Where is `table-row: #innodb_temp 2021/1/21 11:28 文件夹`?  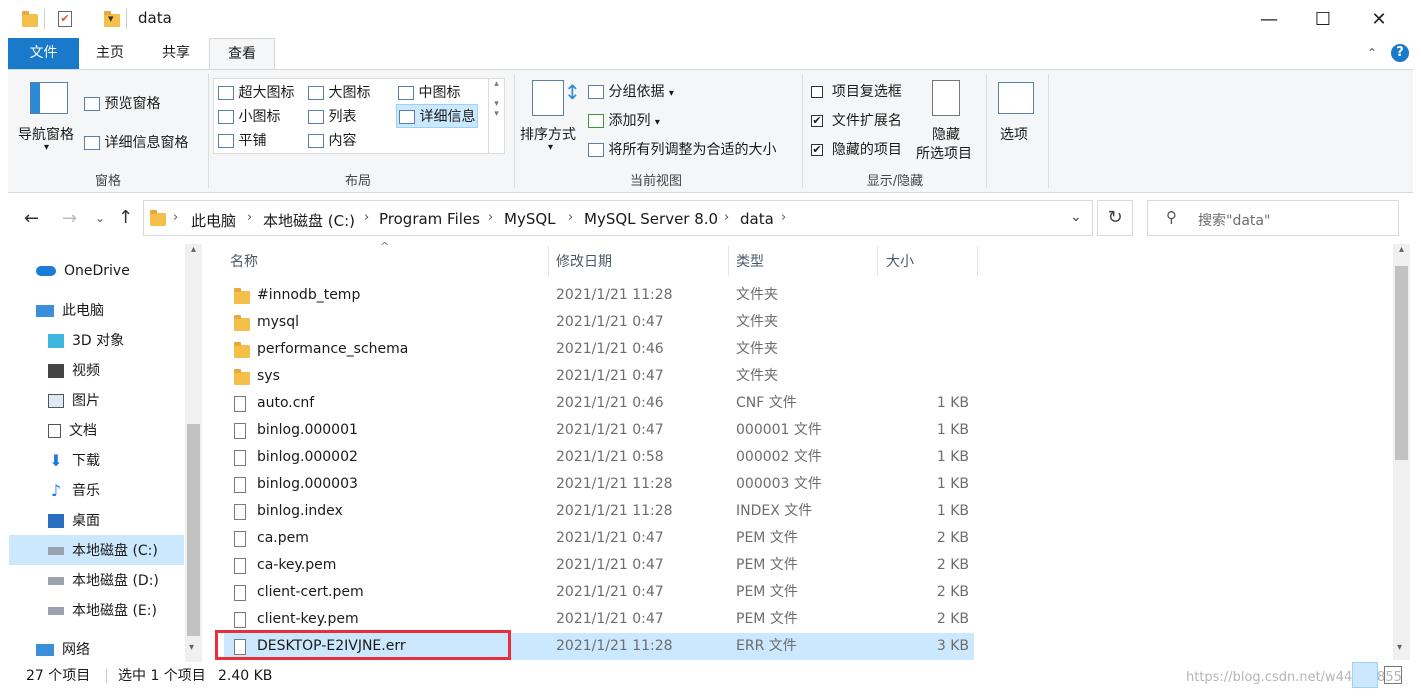
table-row: #innodb_temp 2021/1/21 11:28 文件夹 is located at coordinates (599, 295).